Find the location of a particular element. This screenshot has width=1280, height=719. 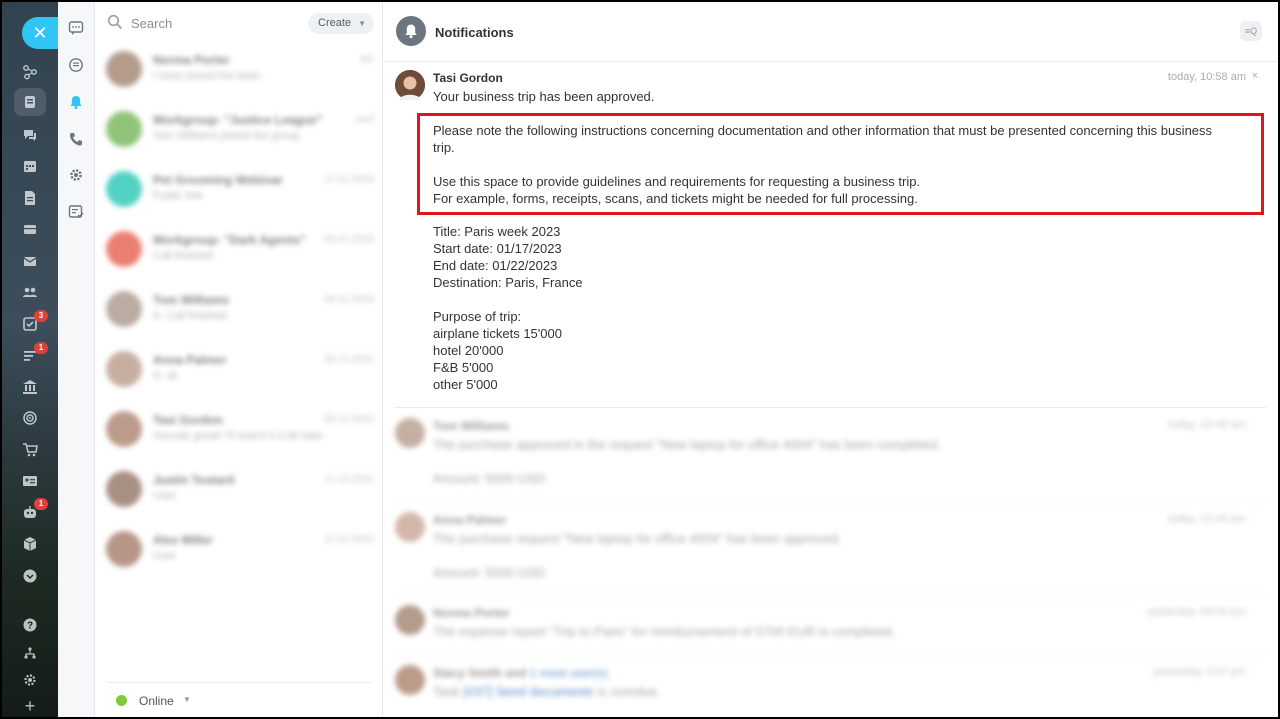

notification-author: Norma Porter is located at coordinates (471, 613).